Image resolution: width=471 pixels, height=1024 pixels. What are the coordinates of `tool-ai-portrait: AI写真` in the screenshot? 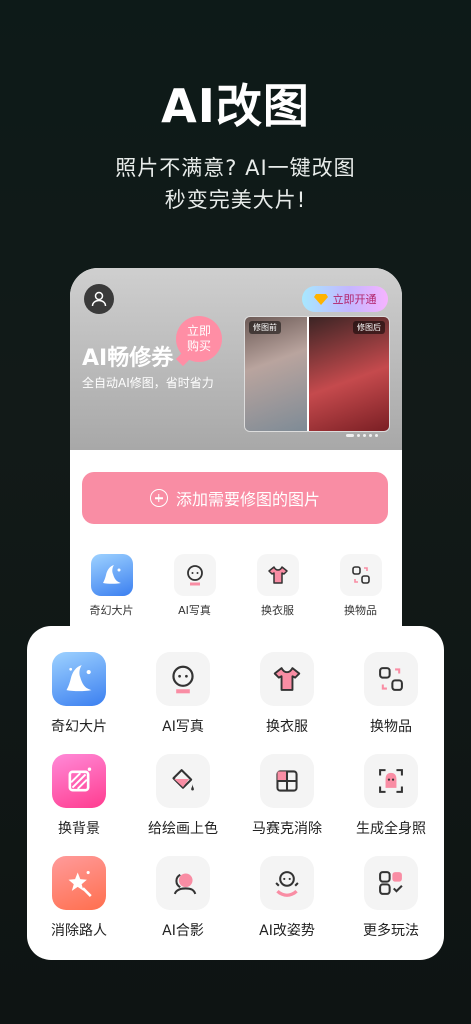 It's located at (183, 694).